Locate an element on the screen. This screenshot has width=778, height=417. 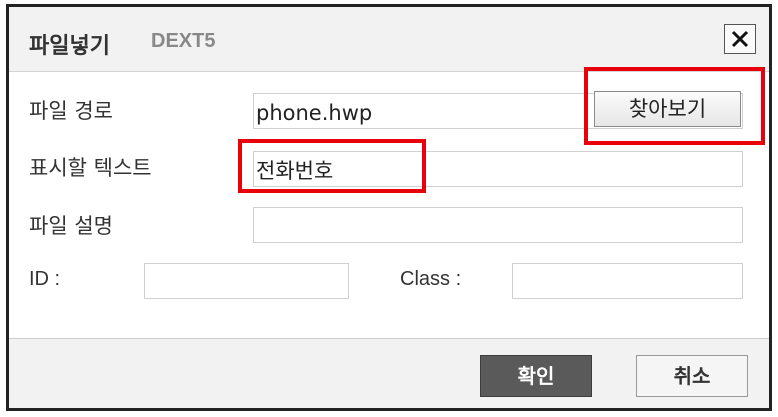
class-input is located at coordinates (627, 281).